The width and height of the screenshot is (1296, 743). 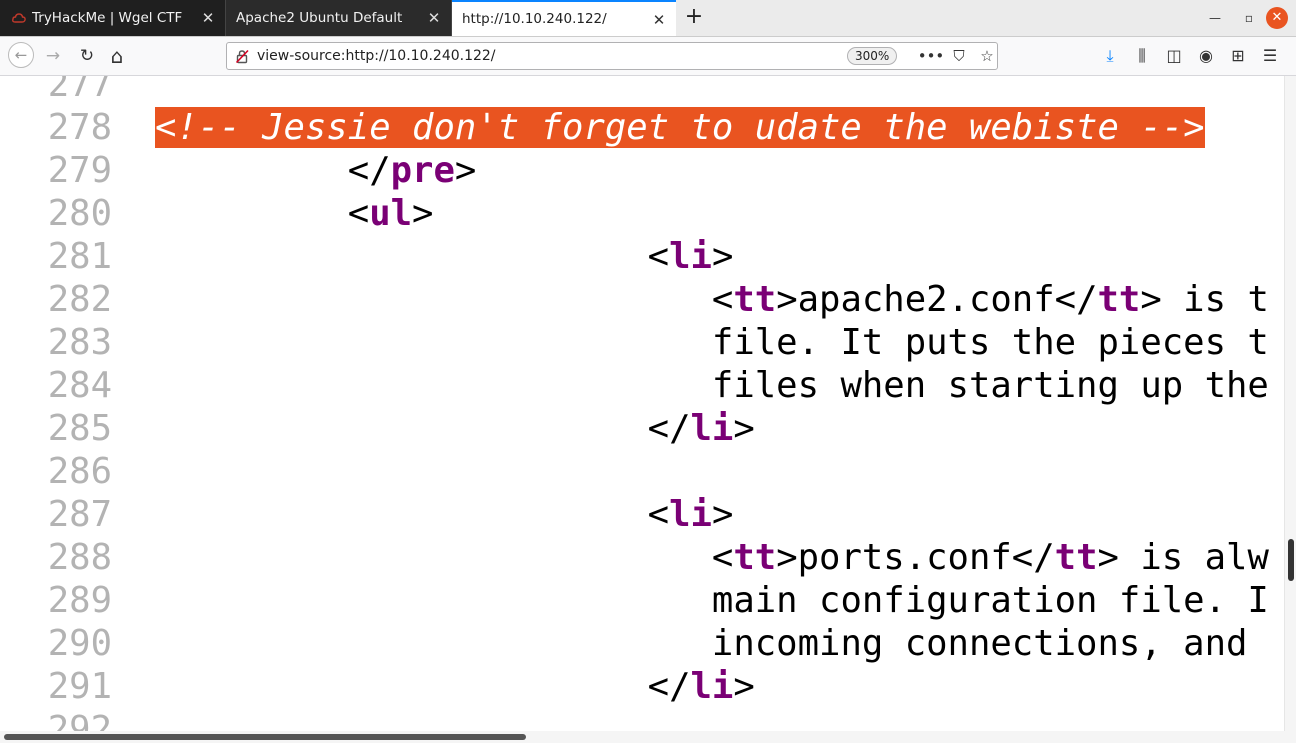 I want to click on page-actions: ••• ⛉ ☆, so click(x=959, y=56).